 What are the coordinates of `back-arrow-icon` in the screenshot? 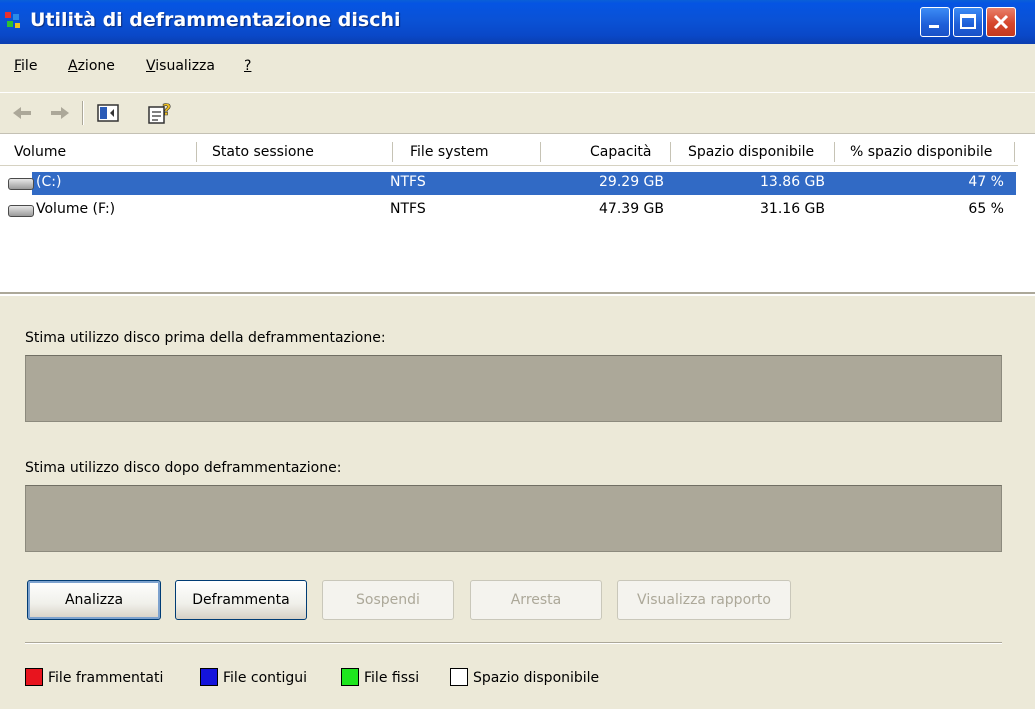 It's located at (22, 113).